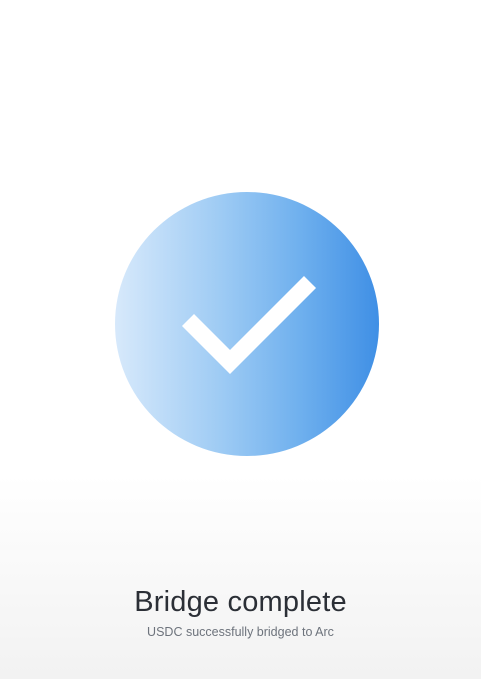  I want to click on status-message: USDC successfully bridged to Arc, so click(240, 632).